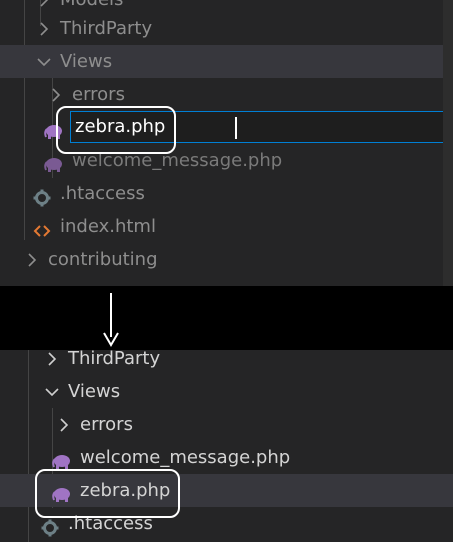 The height and width of the screenshot is (542, 453). I want to click on html-brackets-icon, so click(42, 227).